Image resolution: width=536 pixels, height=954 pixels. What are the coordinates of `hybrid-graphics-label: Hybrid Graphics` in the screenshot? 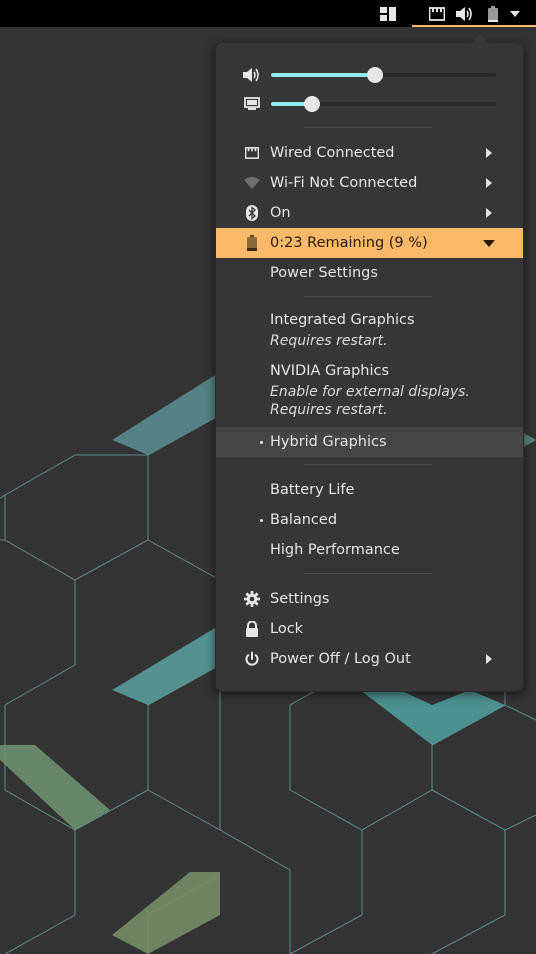 It's located at (328, 442).